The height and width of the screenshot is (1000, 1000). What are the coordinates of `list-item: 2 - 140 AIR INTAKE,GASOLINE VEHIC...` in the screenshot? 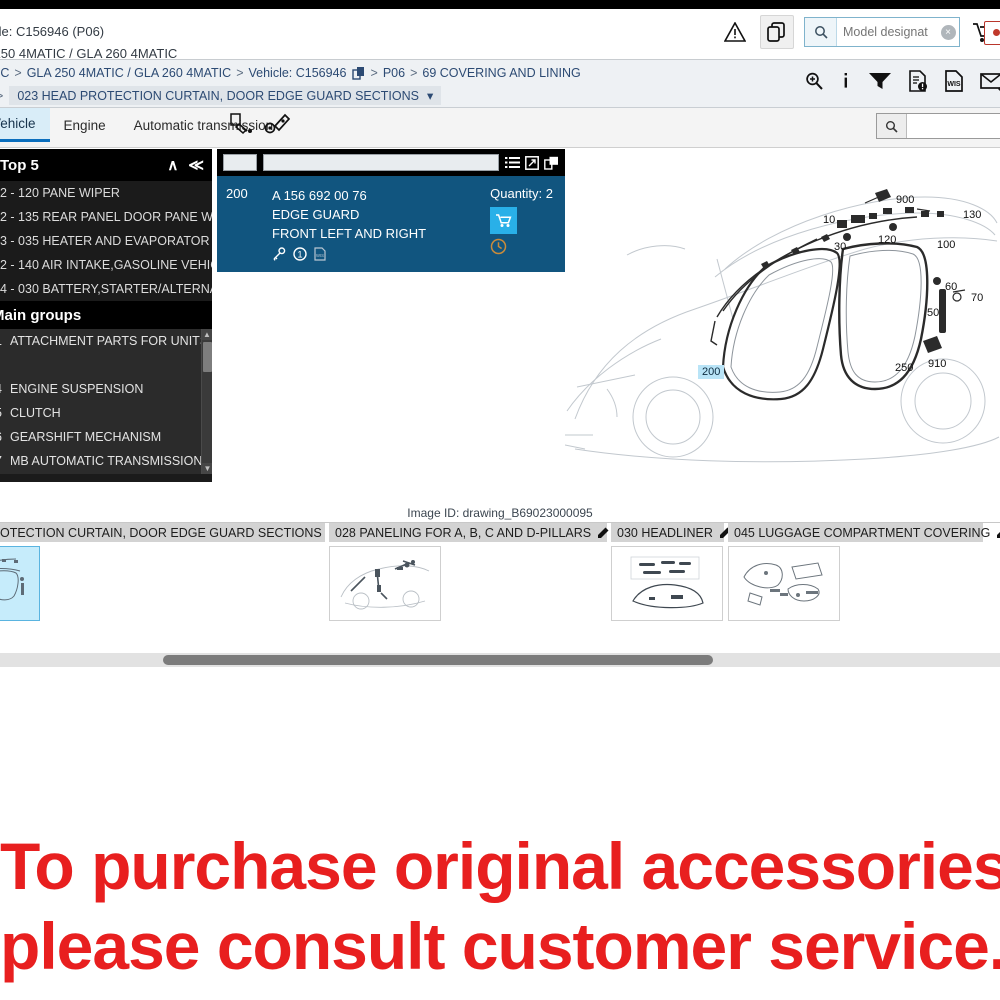 It's located at (106, 265).